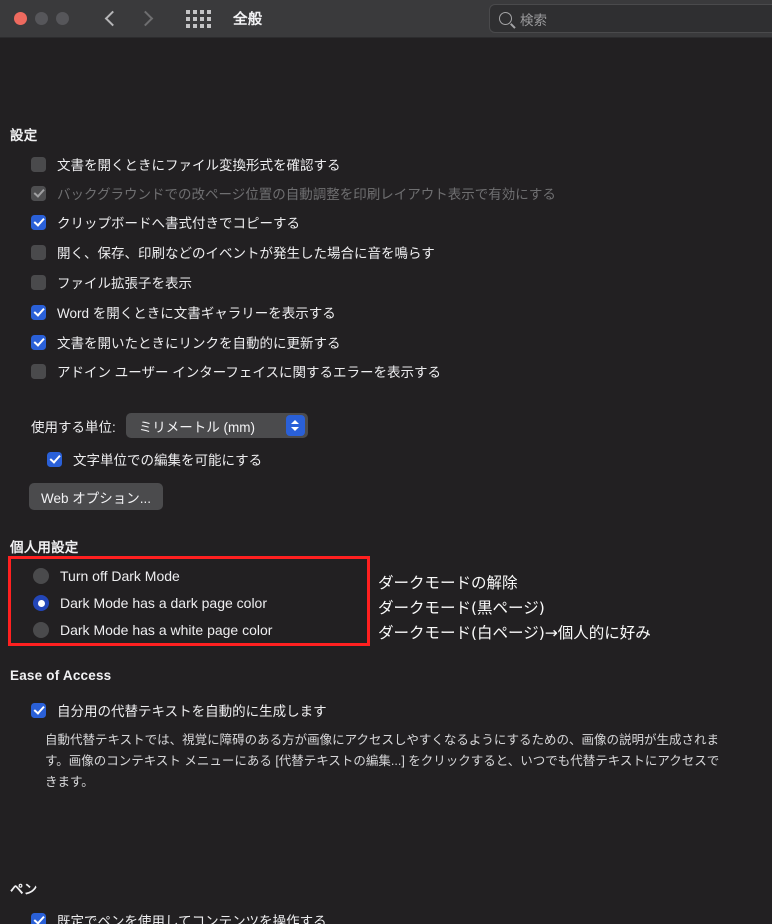  Describe the element at coordinates (24, 889) in the screenshot. I see `section-heading-pen: ペン` at that location.